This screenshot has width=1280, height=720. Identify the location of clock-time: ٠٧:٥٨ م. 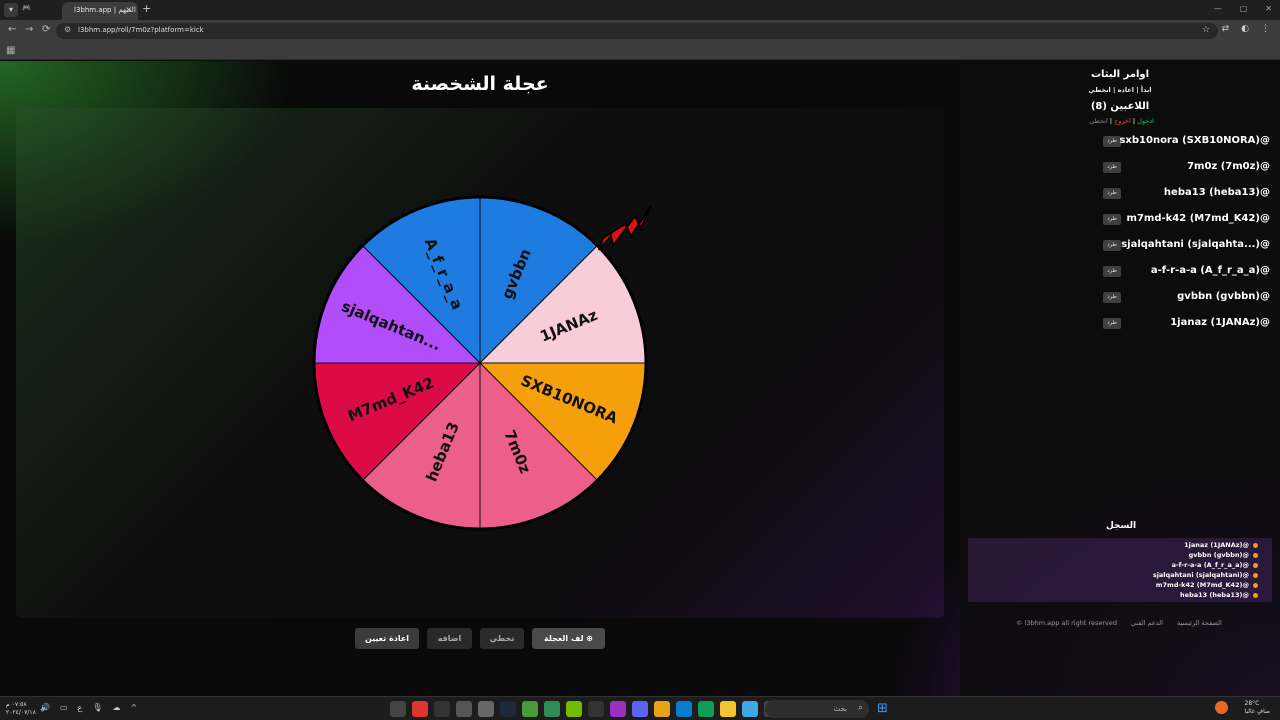
(16, 704).